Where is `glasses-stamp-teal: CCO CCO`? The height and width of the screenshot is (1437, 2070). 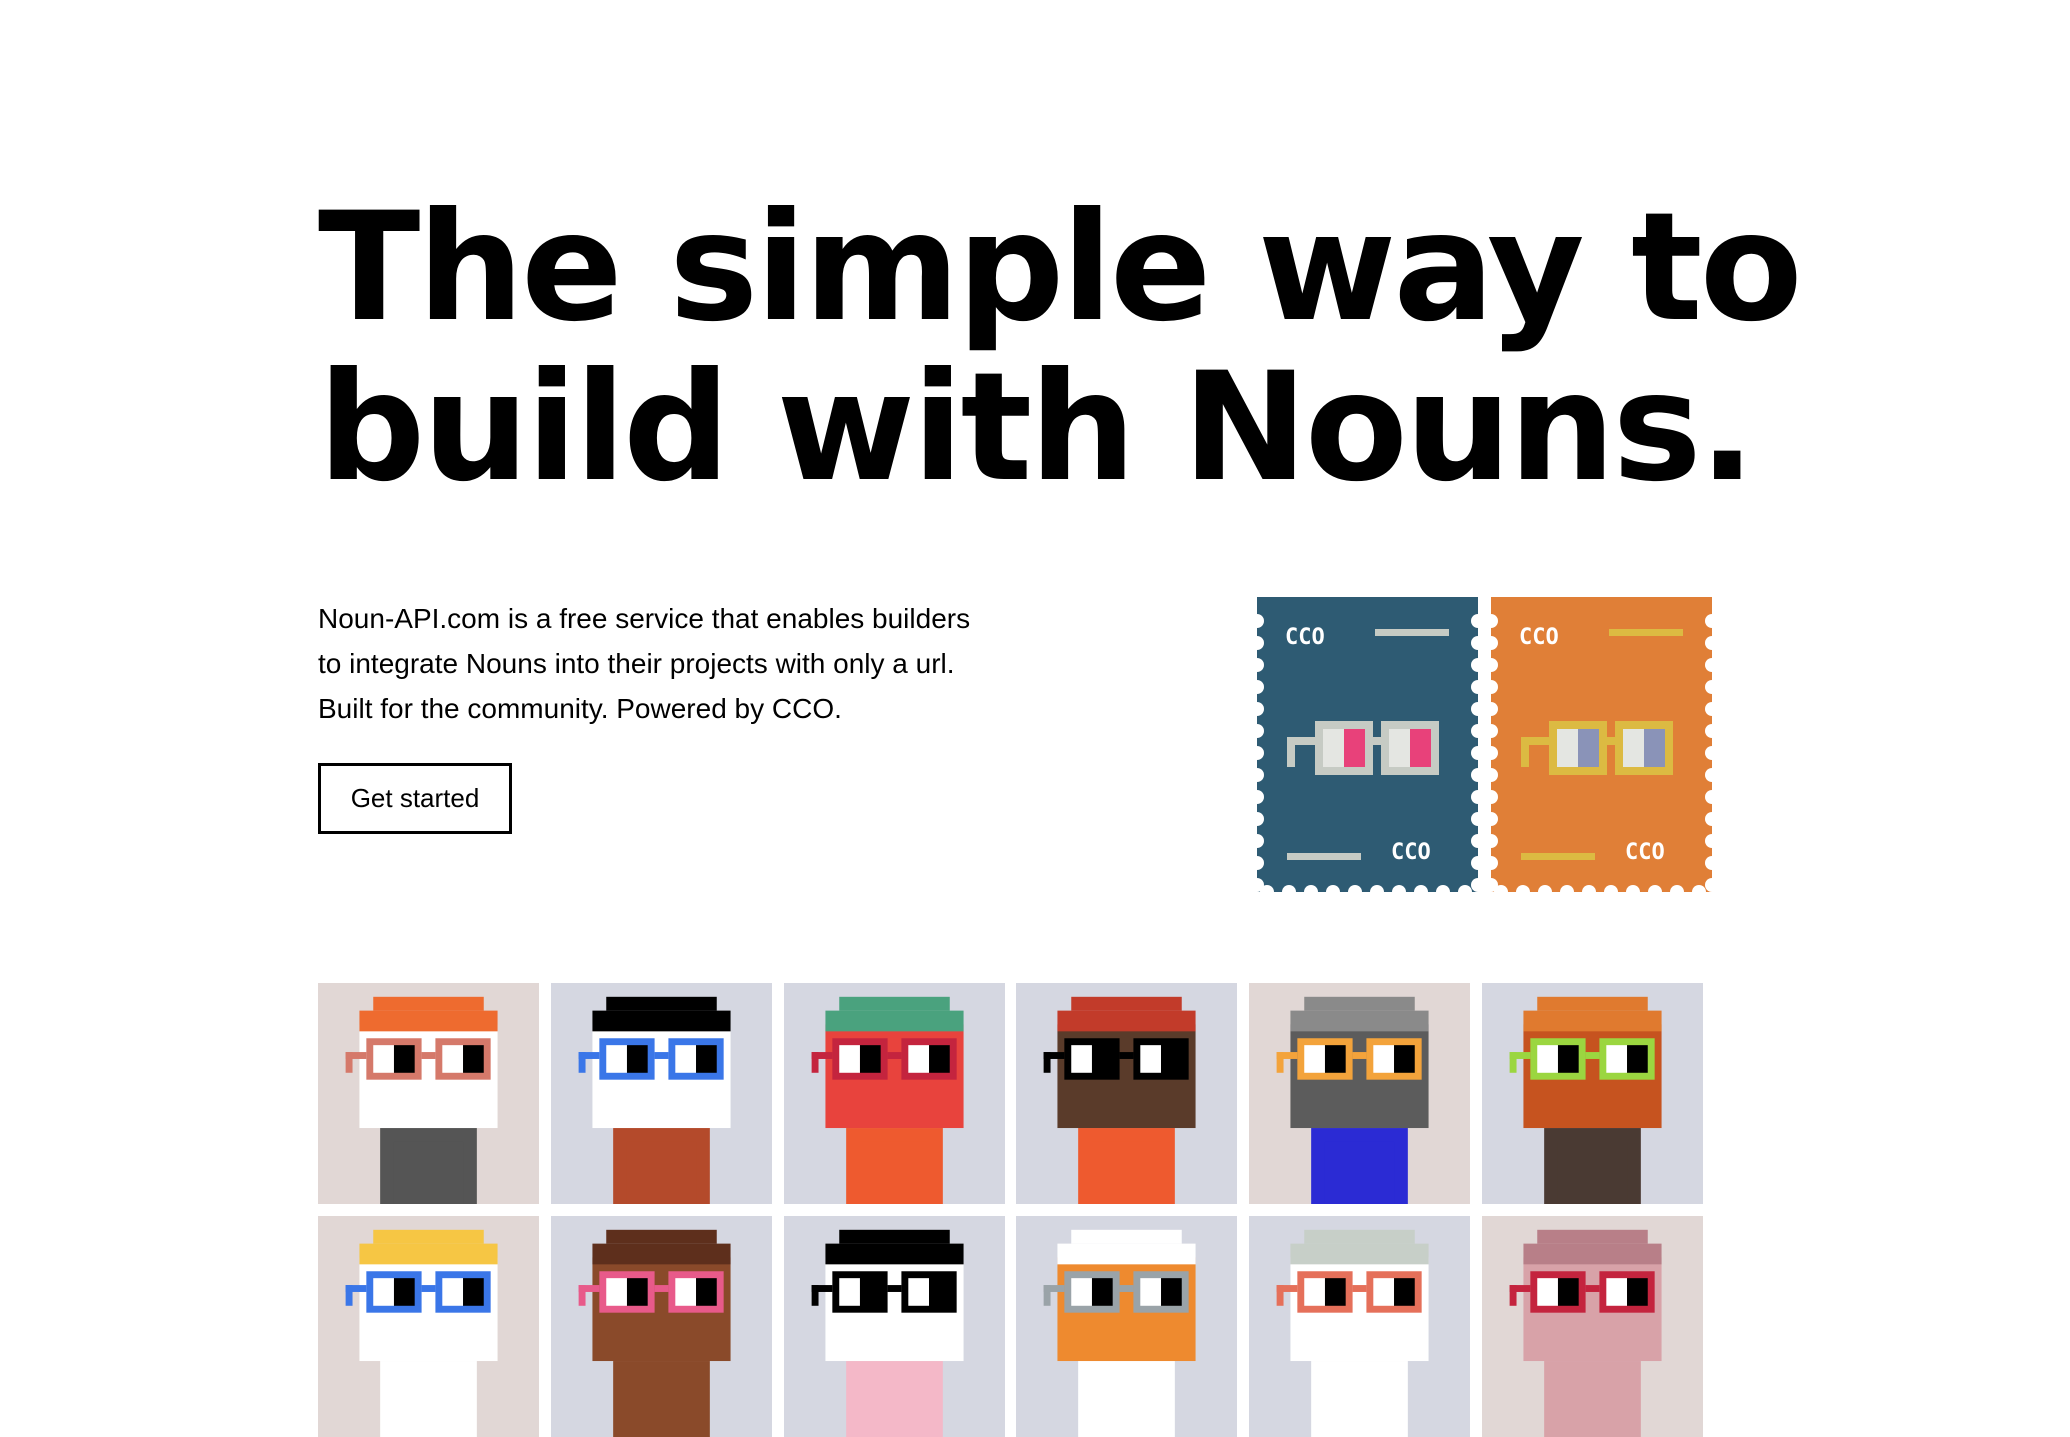 glasses-stamp-teal: CCO CCO is located at coordinates (1367, 748).